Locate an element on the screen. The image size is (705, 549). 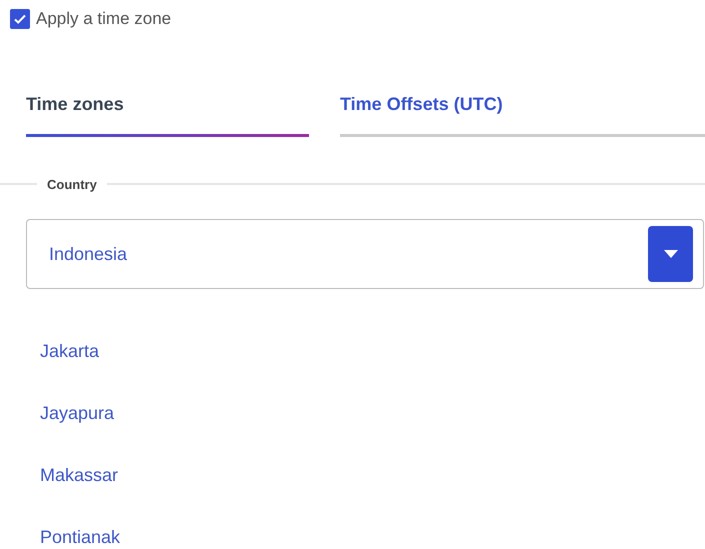
select-value: Indonesia is located at coordinates (88, 254).